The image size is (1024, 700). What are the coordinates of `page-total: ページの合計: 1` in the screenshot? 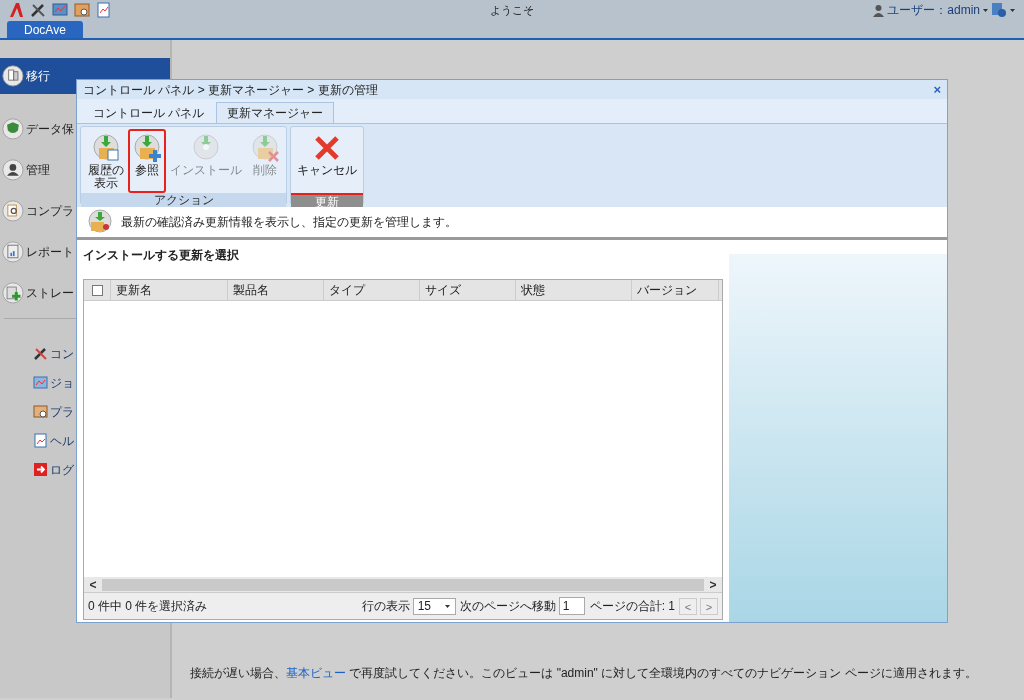 It's located at (632, 606).